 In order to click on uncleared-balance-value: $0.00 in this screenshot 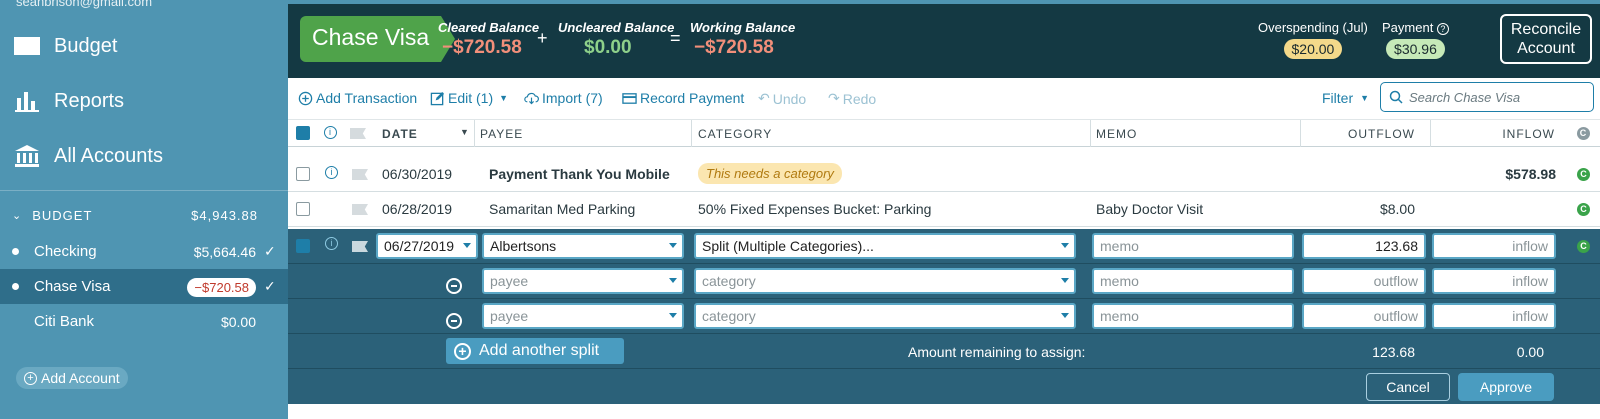, I will do `click(608, 47)`.